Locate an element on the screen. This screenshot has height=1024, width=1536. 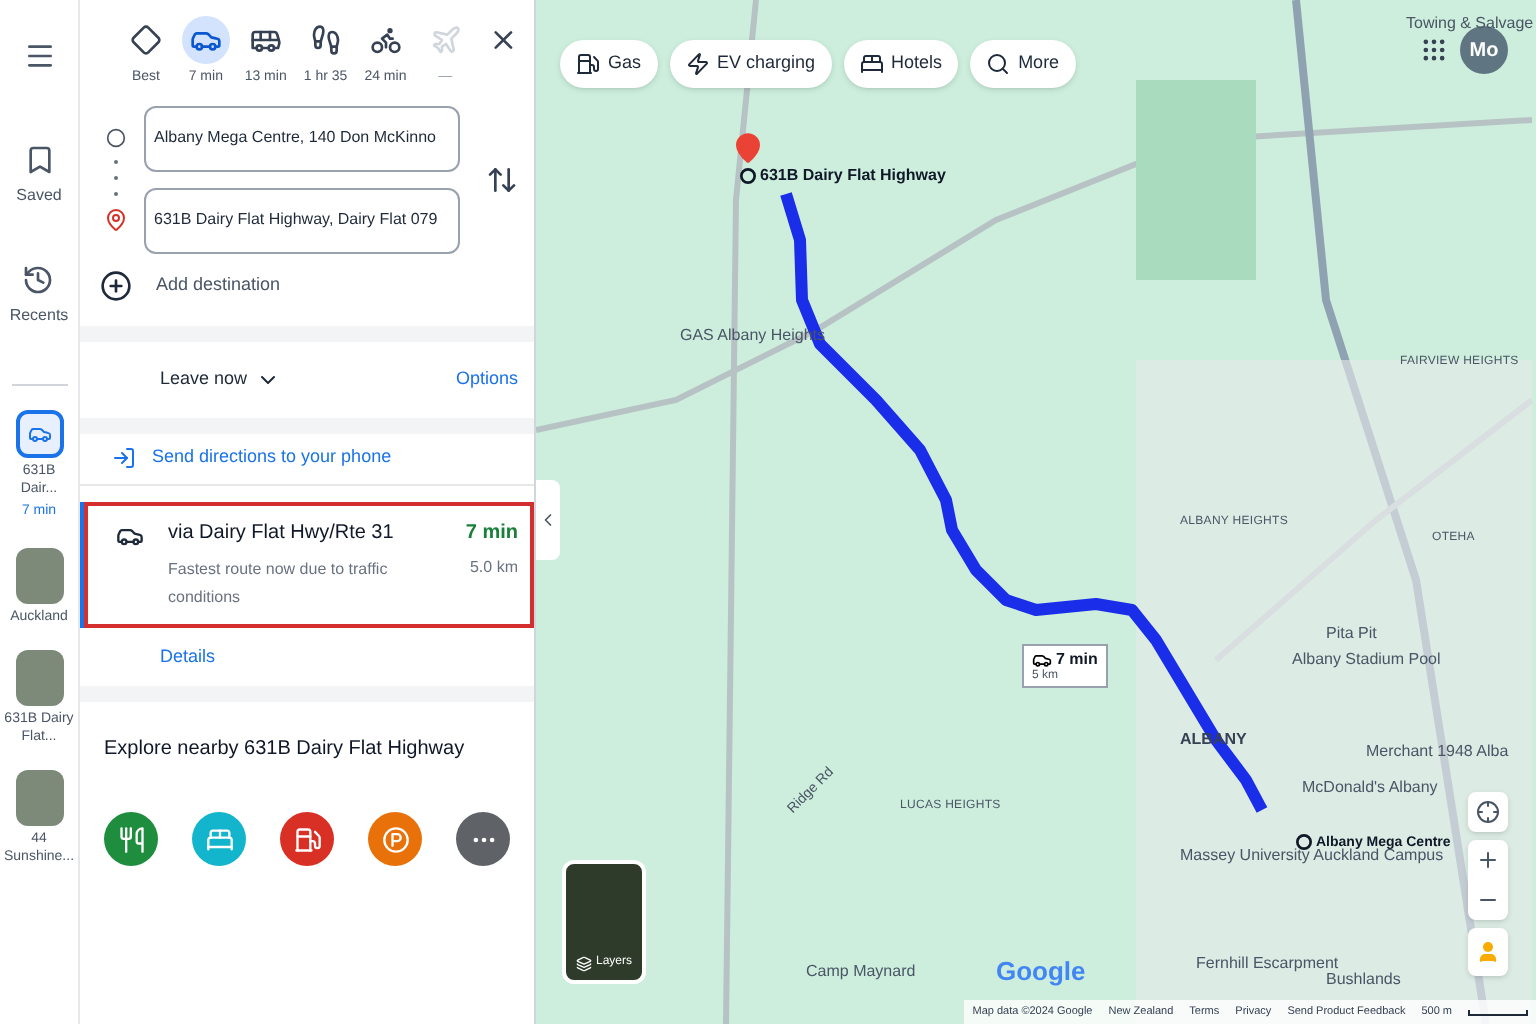
map-label: McDonald's Albany is located at coordinates (1370, 788).